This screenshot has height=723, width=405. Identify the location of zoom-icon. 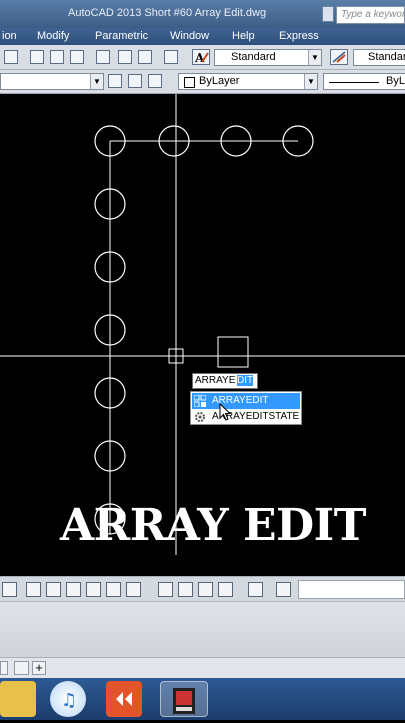
(283, 589).